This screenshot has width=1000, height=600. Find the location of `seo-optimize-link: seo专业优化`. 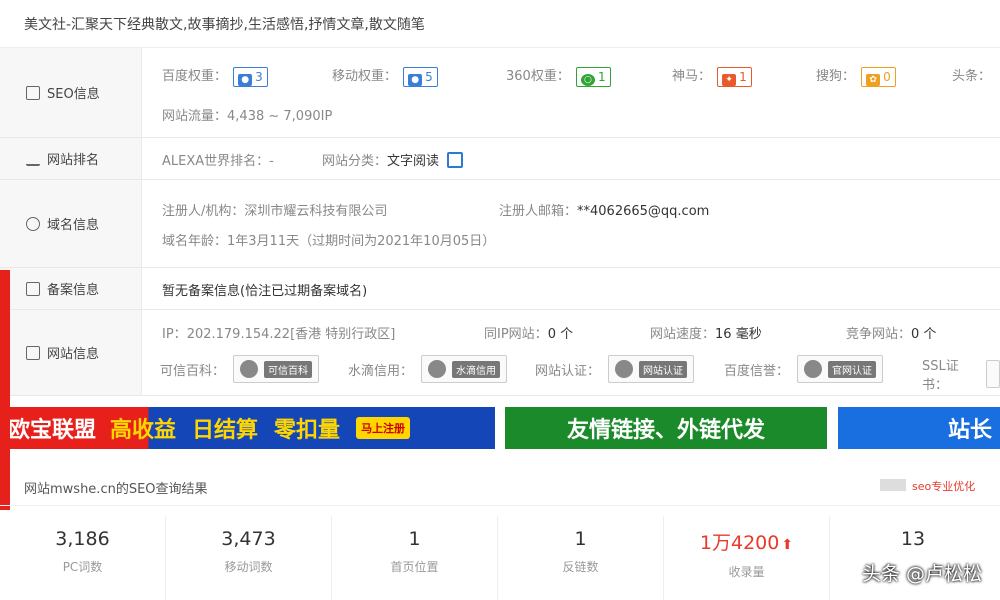

seo-optimize-link: seo专业优化 is located at coordinates (927, 486).